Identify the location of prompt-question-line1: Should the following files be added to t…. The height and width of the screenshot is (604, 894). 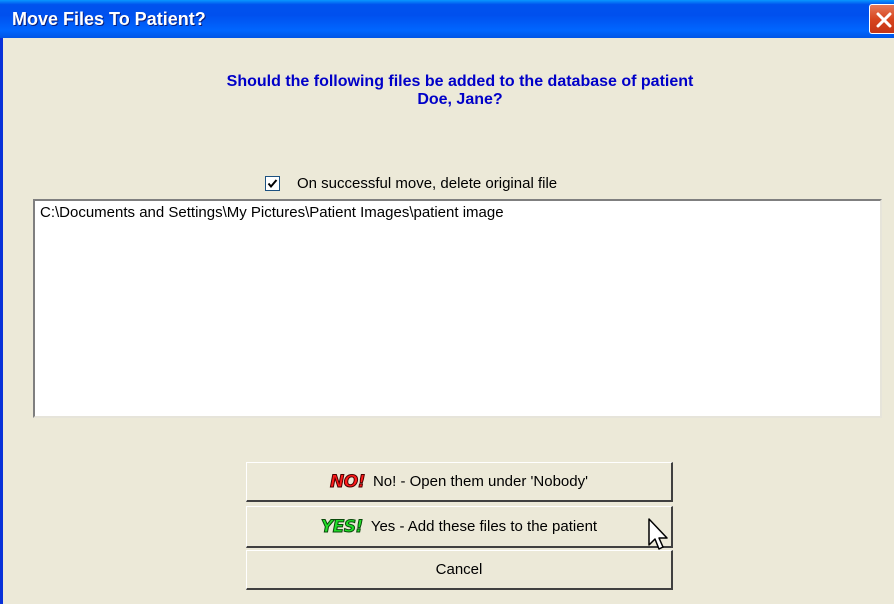
(460, 81).